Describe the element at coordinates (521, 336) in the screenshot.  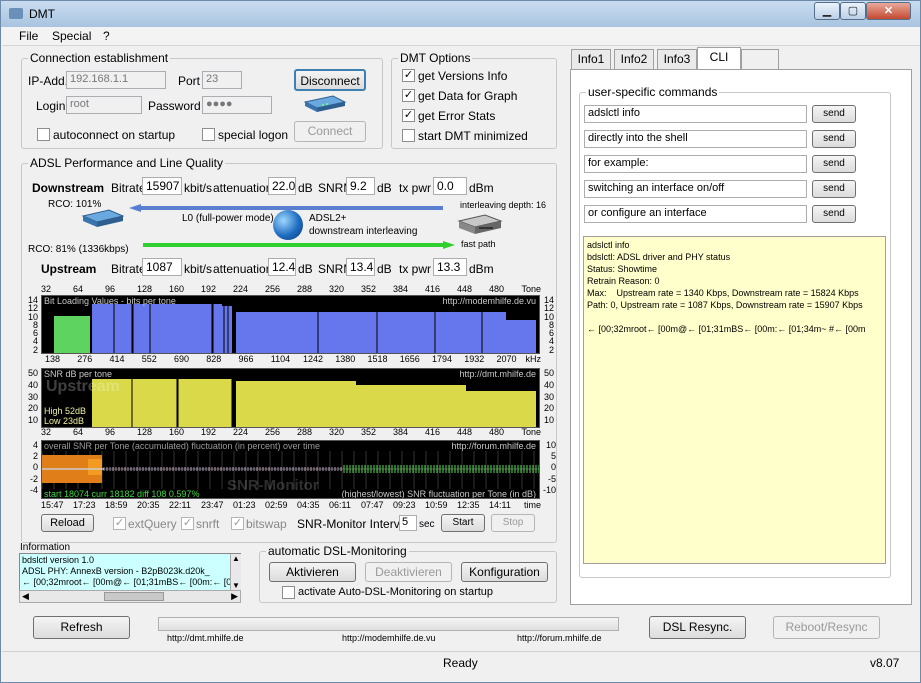
I see `downstream-bits-area` at that location.